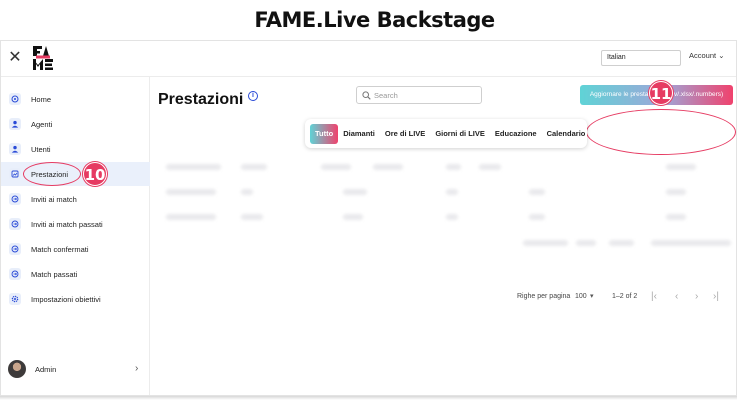 The height and width of the screenshot is (400, 749). I want to click on tab-educazione: Educazione, so click(516, 134).